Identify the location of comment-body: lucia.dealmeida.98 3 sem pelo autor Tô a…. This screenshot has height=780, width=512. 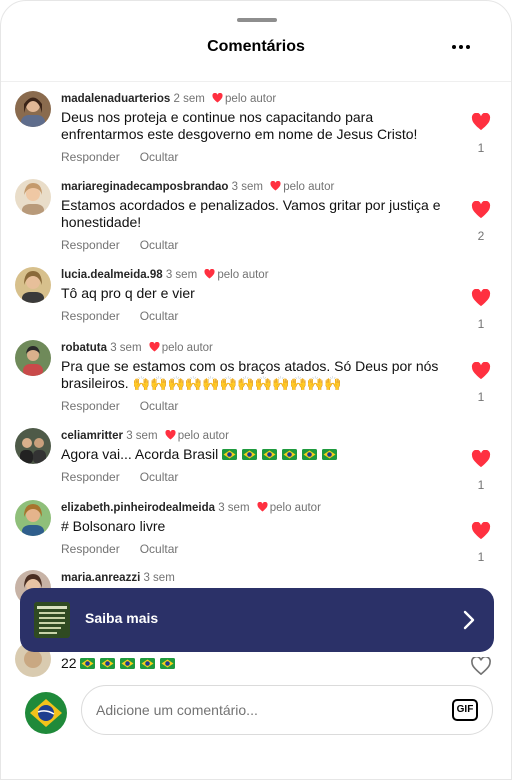
(257, 295).